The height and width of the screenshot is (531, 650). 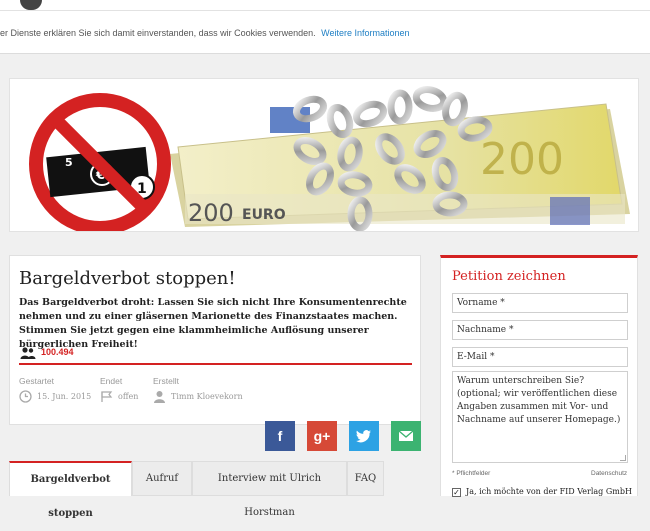 I want to click on googleplus-share-button: g+, so click(x=322, y=436).